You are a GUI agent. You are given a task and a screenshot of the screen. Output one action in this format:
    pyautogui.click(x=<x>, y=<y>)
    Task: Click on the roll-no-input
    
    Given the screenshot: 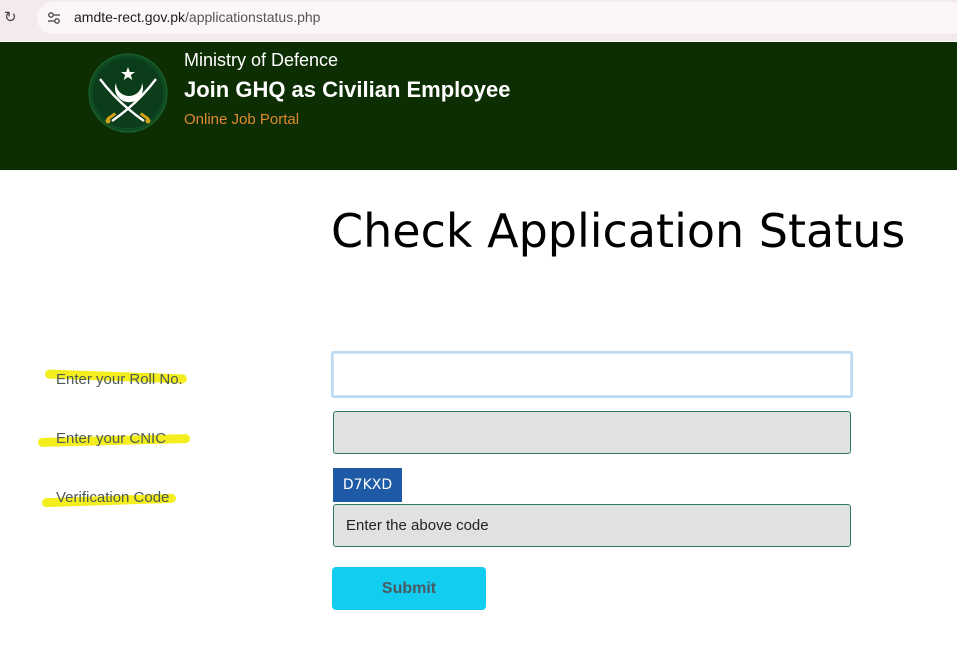 What is the action you would take?
    pyautogui.click(x=592, y=374)
    